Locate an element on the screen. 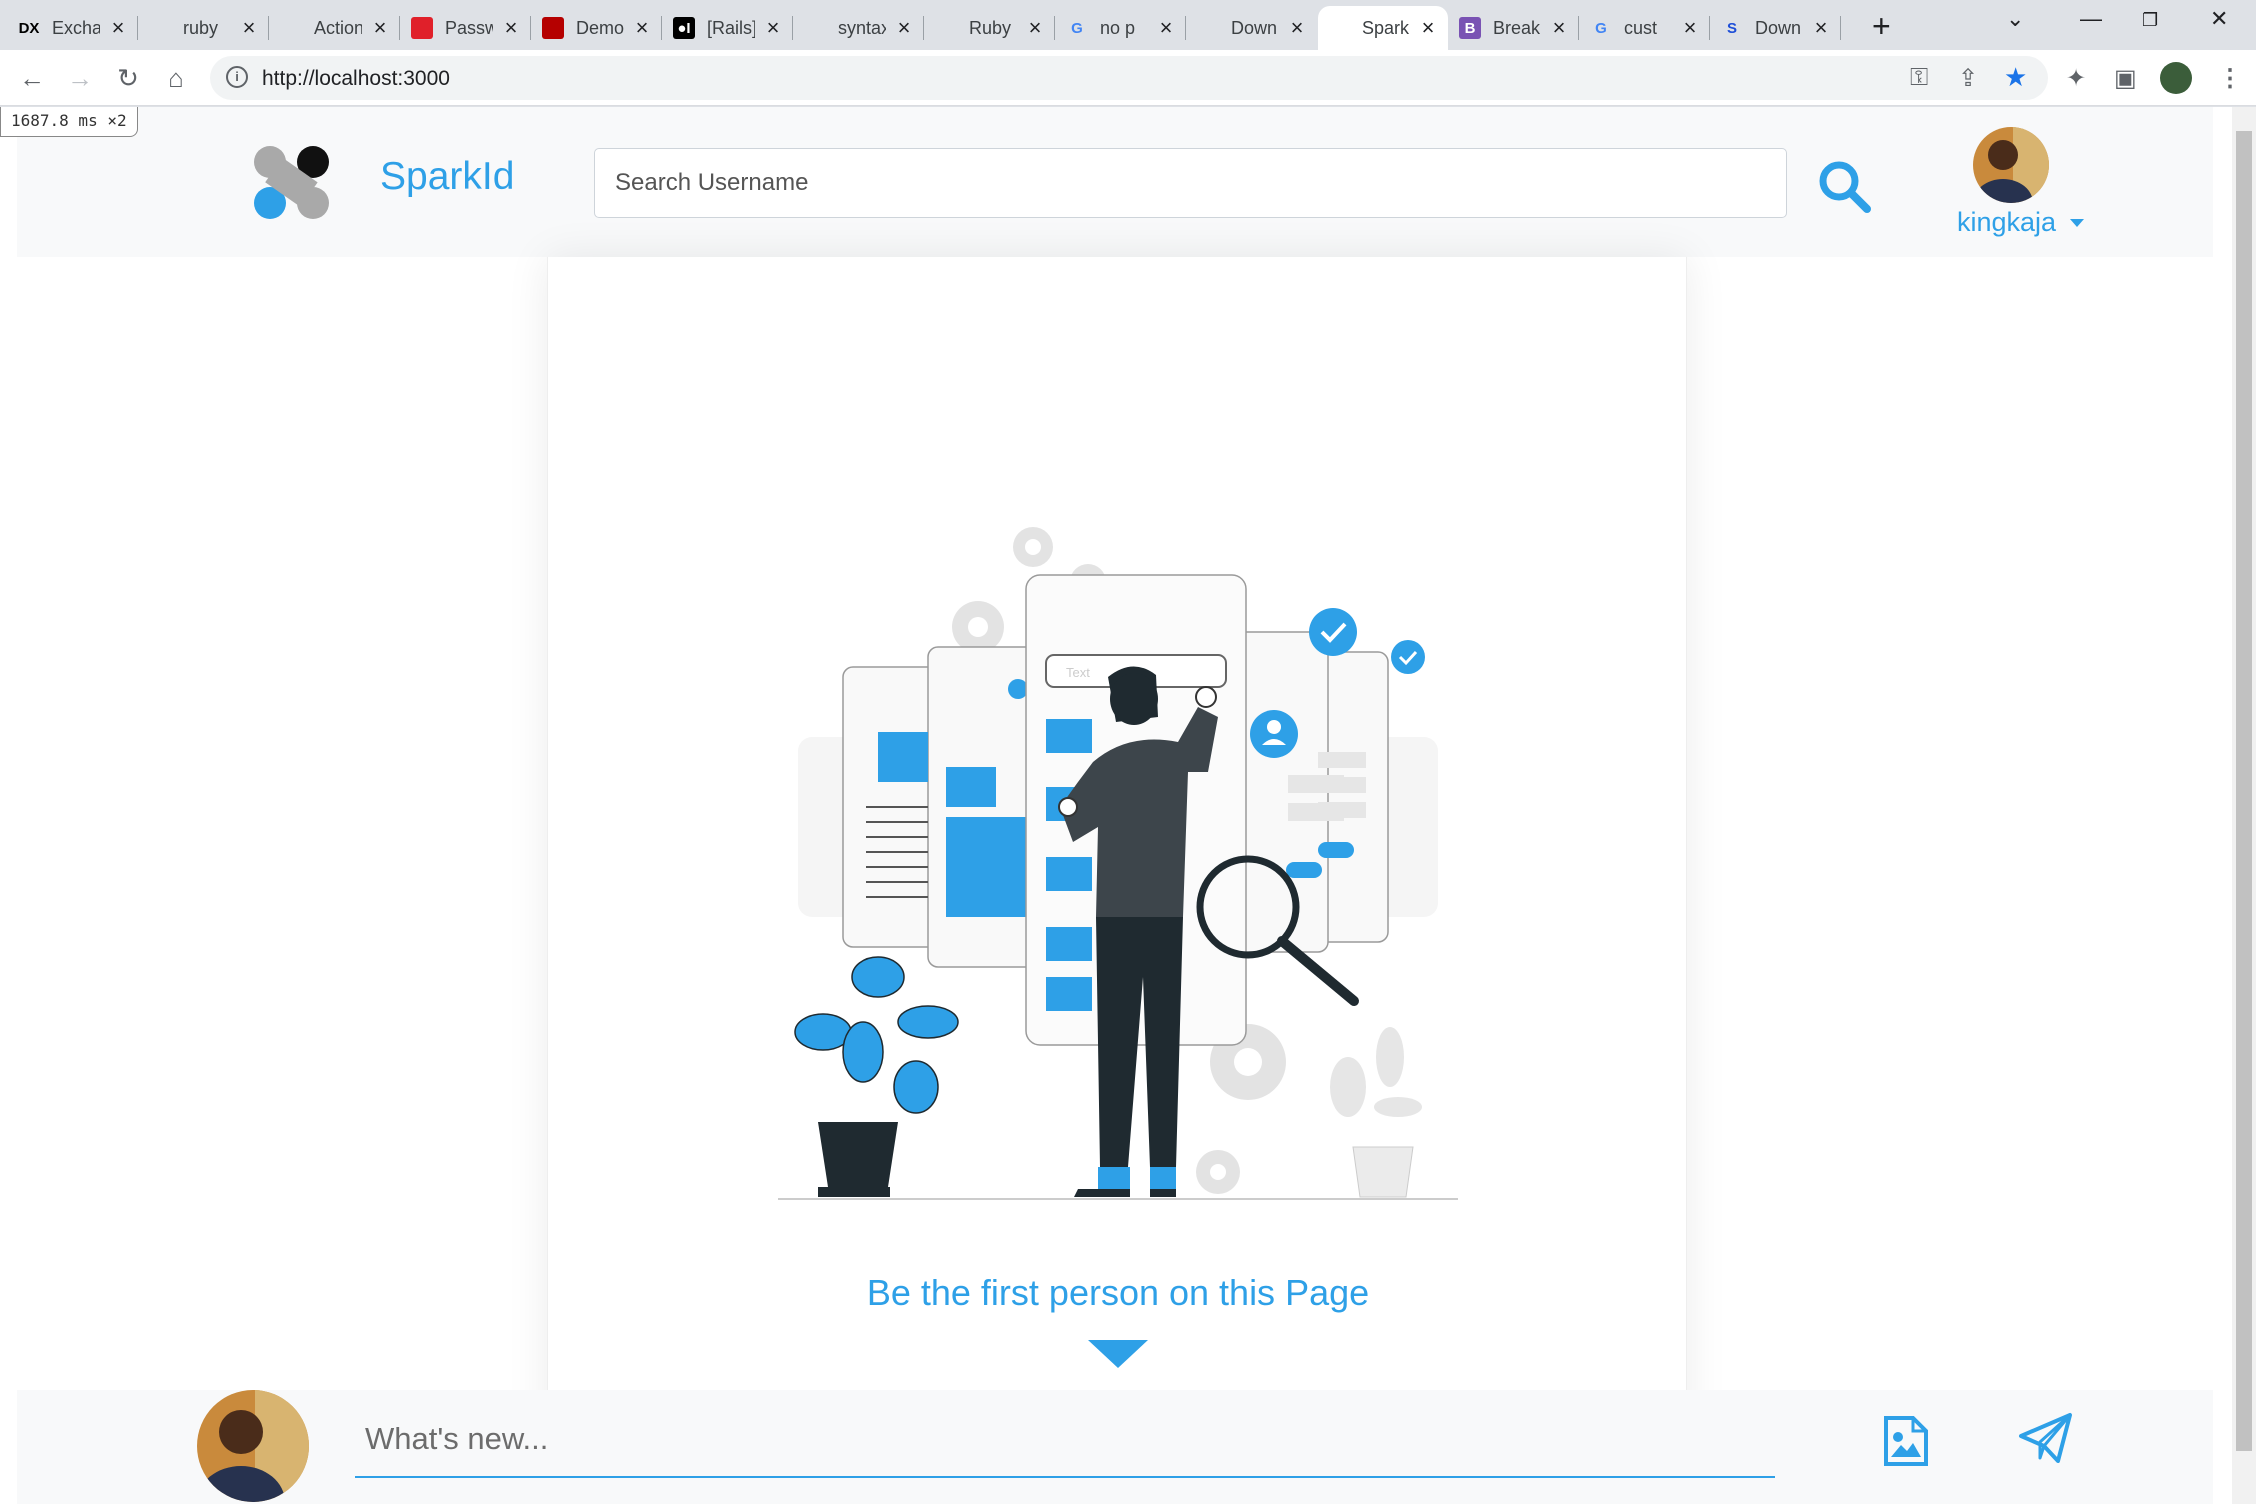 The height and width of the screenshot is (1504, 2256). browser-tab: ruby × is located at coordinates (204, 28).